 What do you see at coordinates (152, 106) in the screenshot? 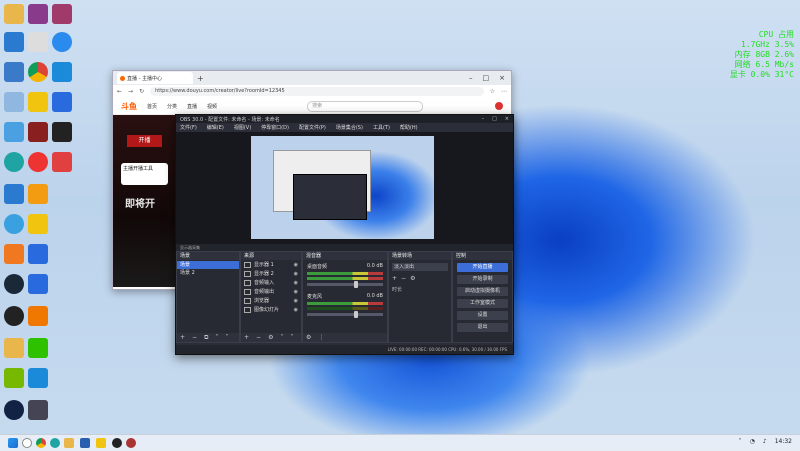
I see `nav-item: 首页` at bounding box center [152, 106].